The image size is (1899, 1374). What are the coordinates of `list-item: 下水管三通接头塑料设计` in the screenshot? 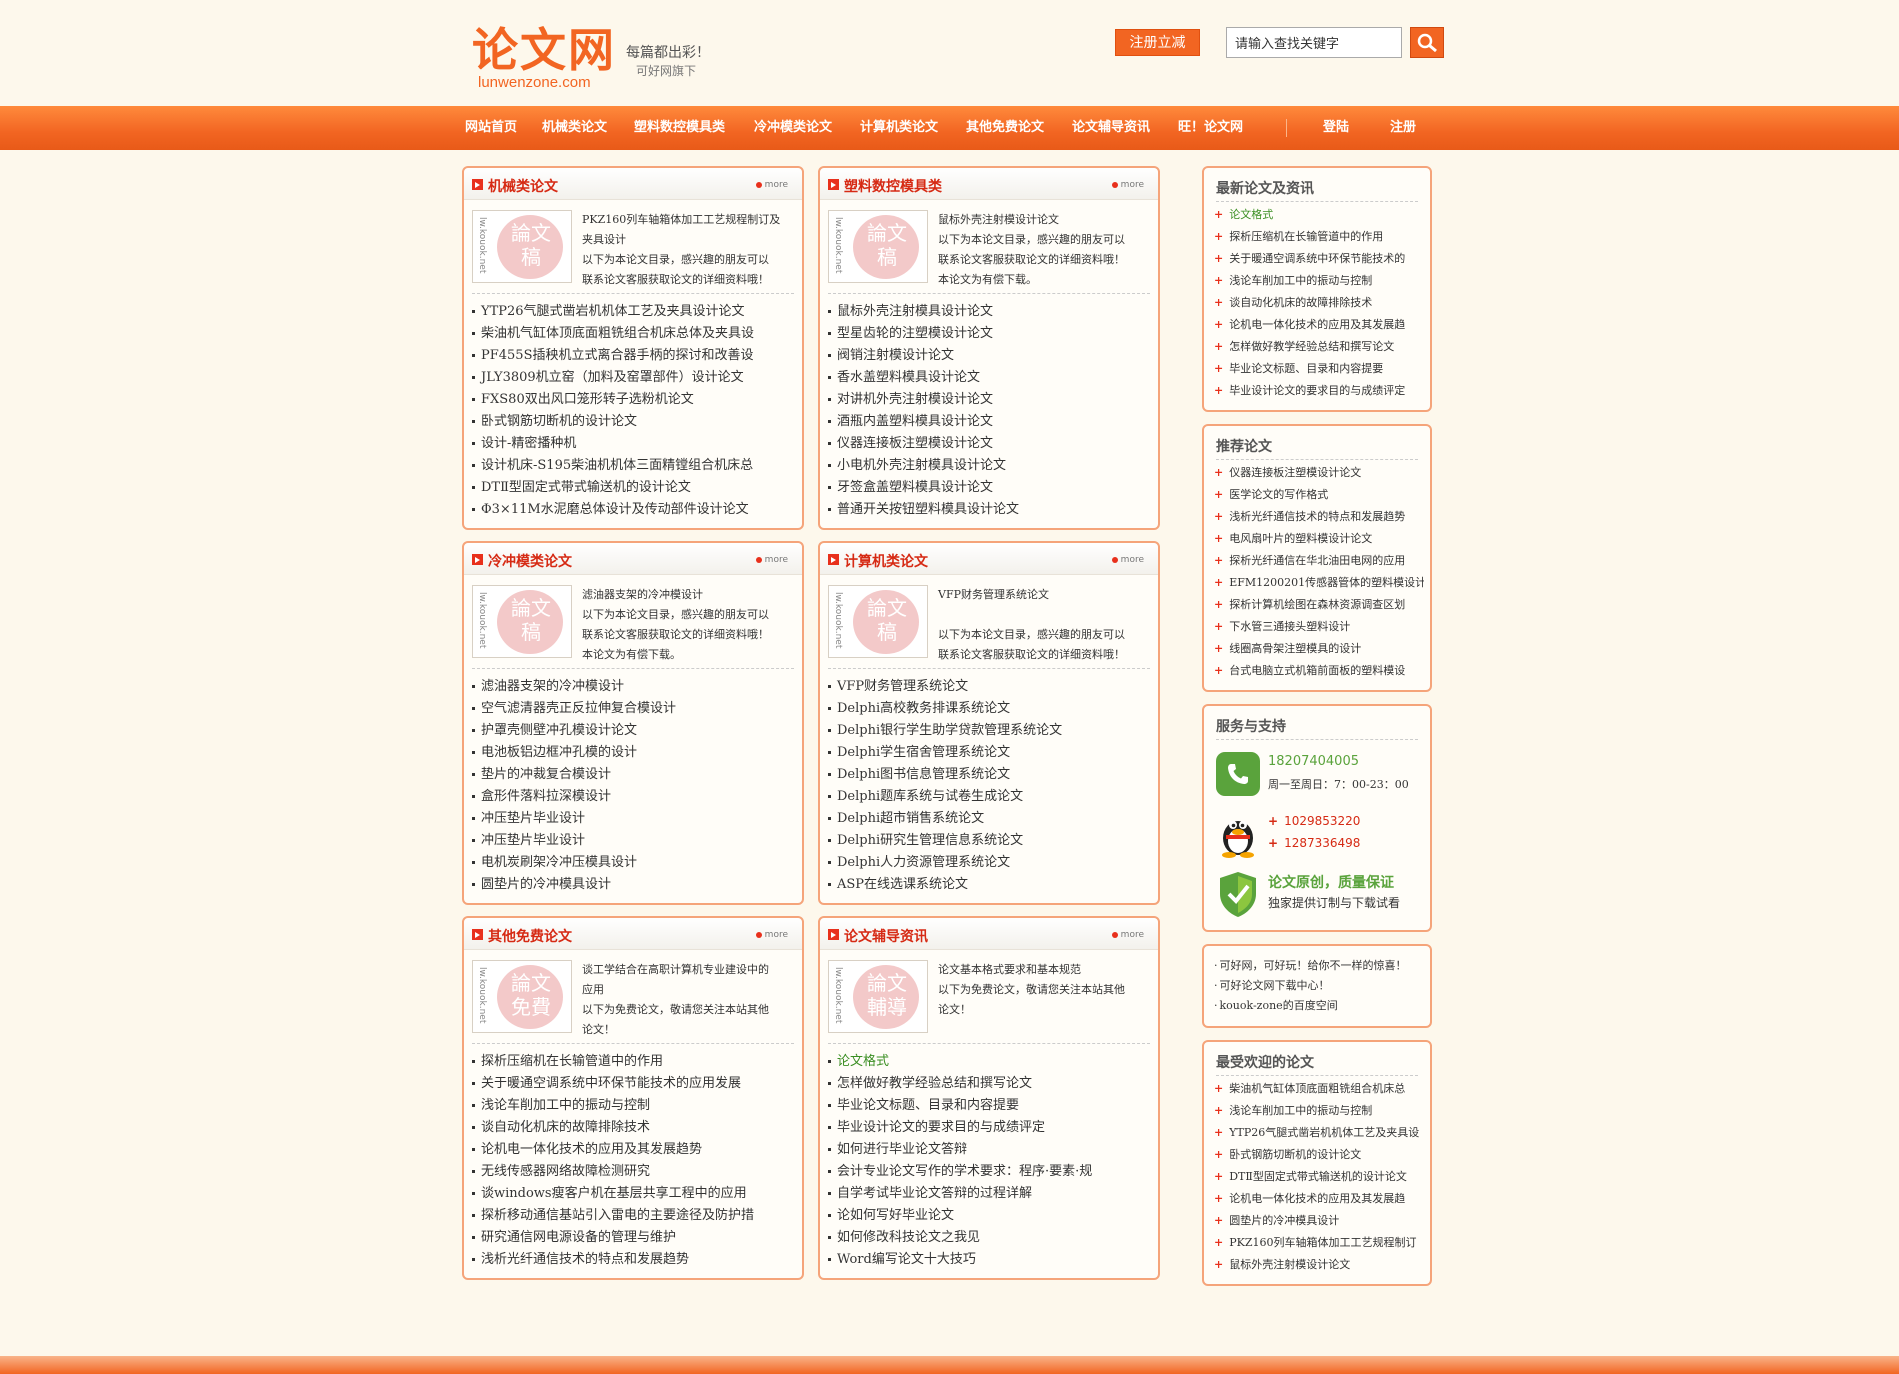 It's located at (1319, 627).